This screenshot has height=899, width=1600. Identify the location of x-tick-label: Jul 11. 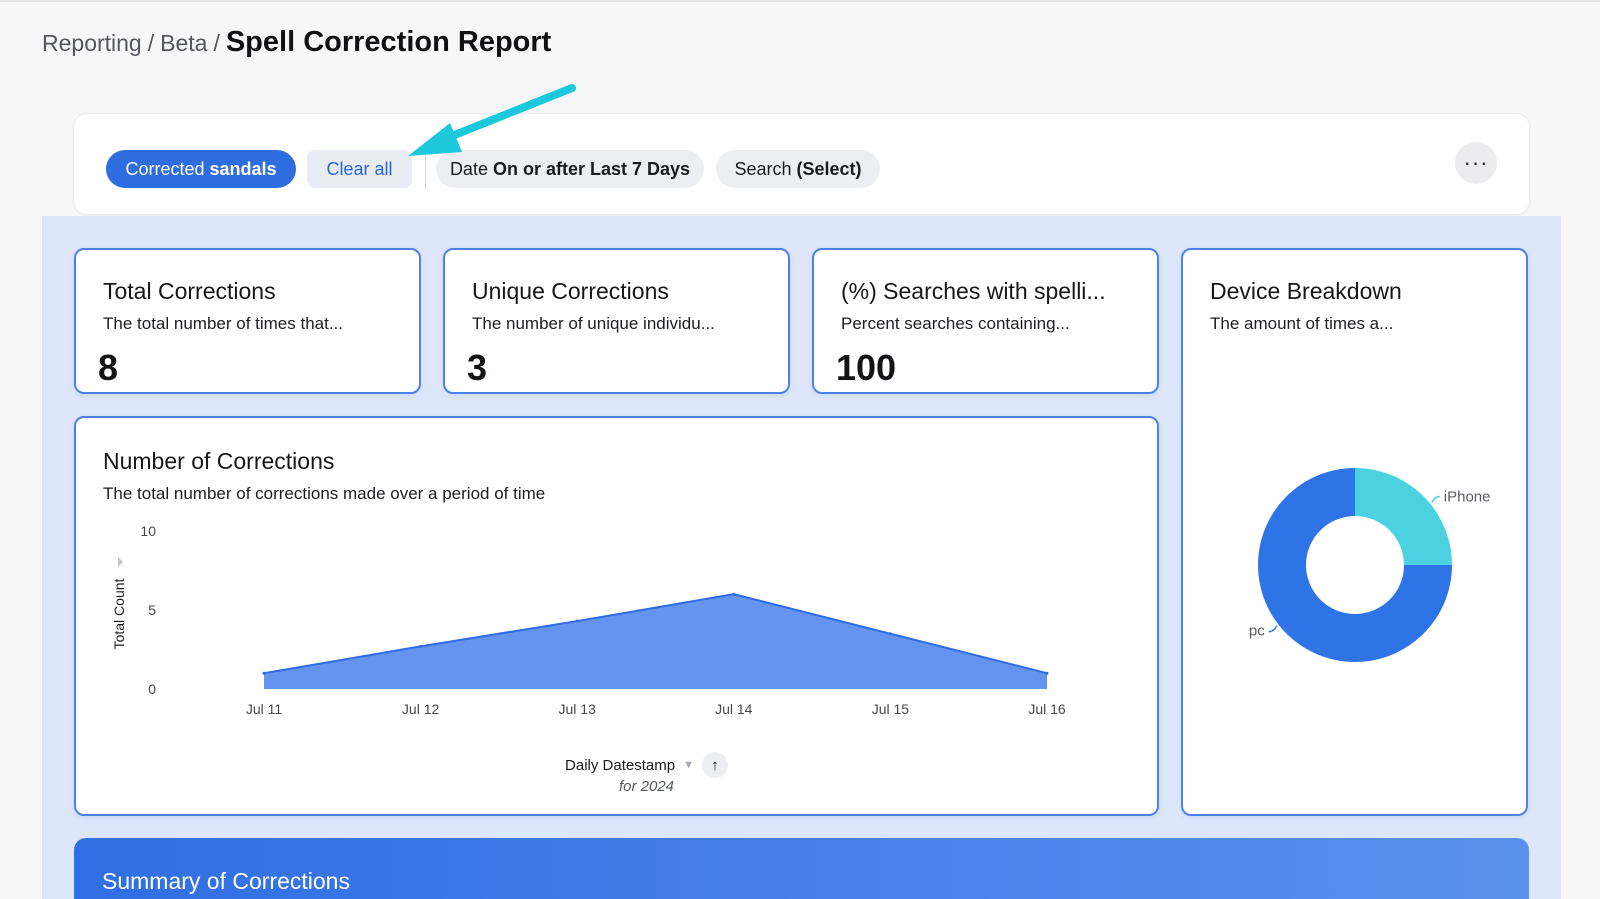
(264, 709).